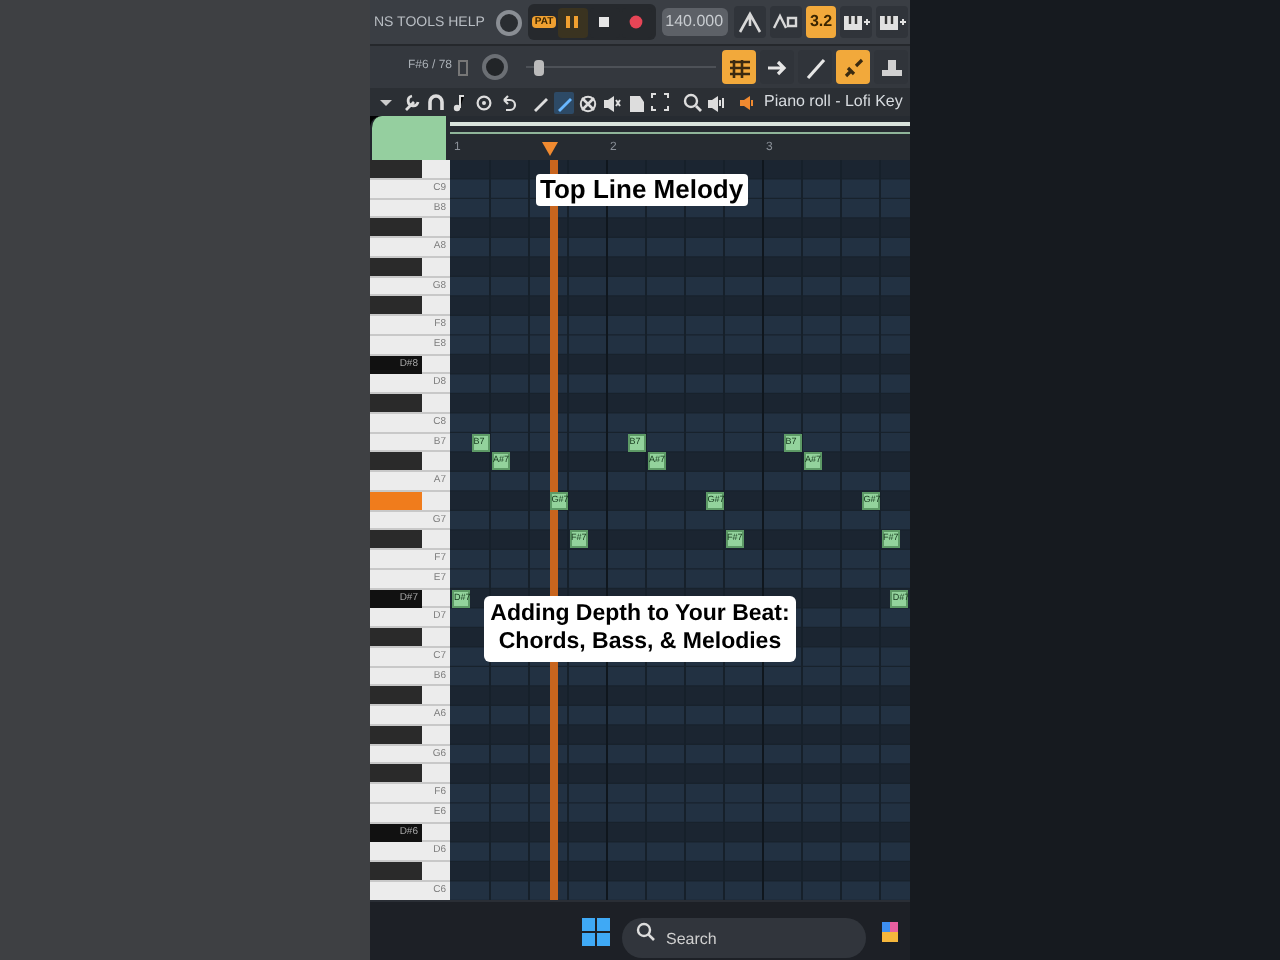 This screenshot has width=1280, height=960. I want to click on grid-icon, so click(463, 67).